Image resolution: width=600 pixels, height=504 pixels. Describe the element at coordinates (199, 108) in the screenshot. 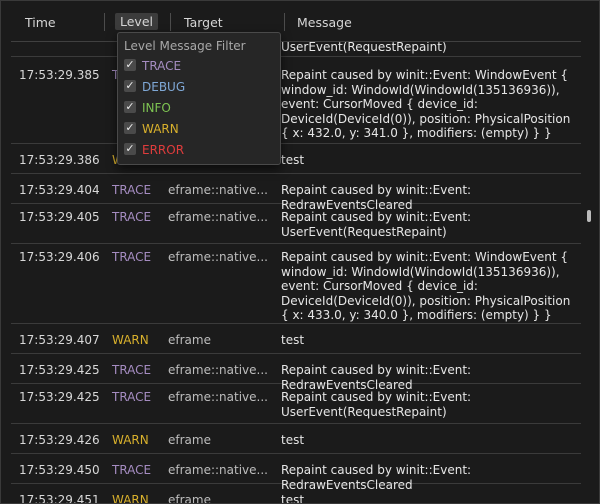

I see `filter-option-info: ✓ INFO` at that location.